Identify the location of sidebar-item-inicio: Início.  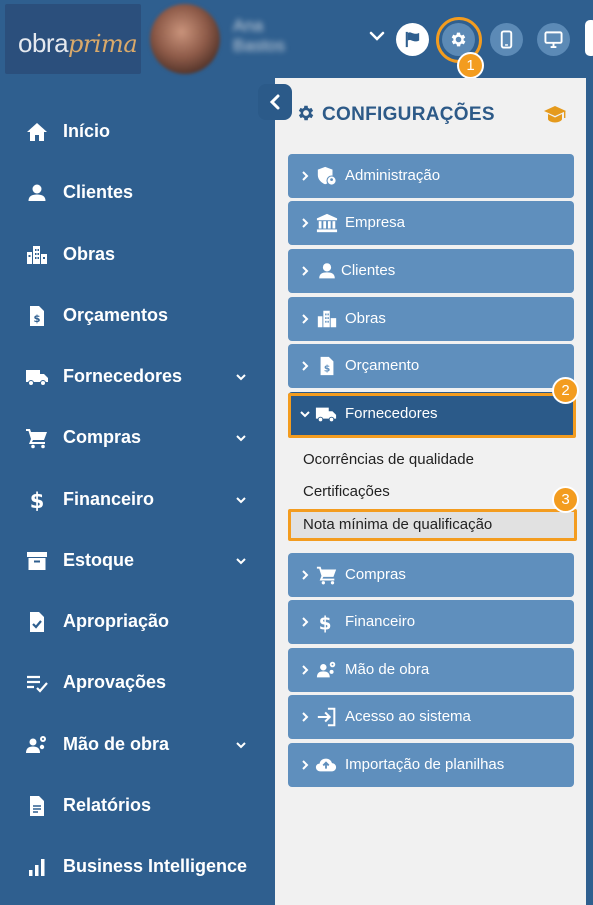
(137, 132).